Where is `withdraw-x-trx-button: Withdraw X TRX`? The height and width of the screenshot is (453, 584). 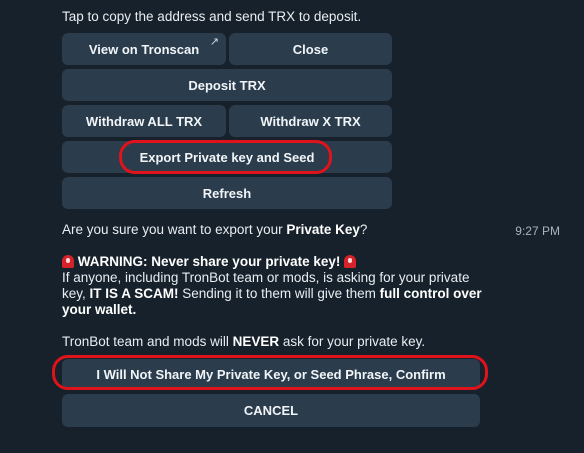 withdraw-x-trx-button: Withdraw X TRX is located at coordinates (310, 121).